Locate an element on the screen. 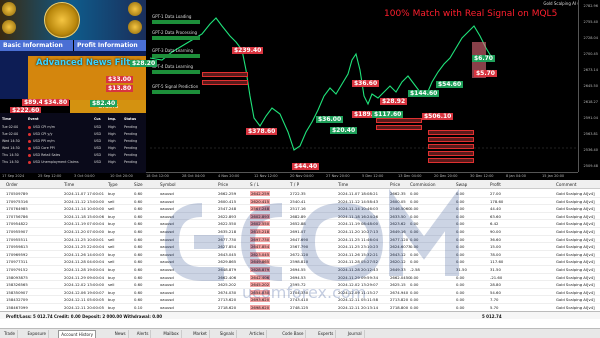  tab-articles: Articles is located at coordinates (257, 334).